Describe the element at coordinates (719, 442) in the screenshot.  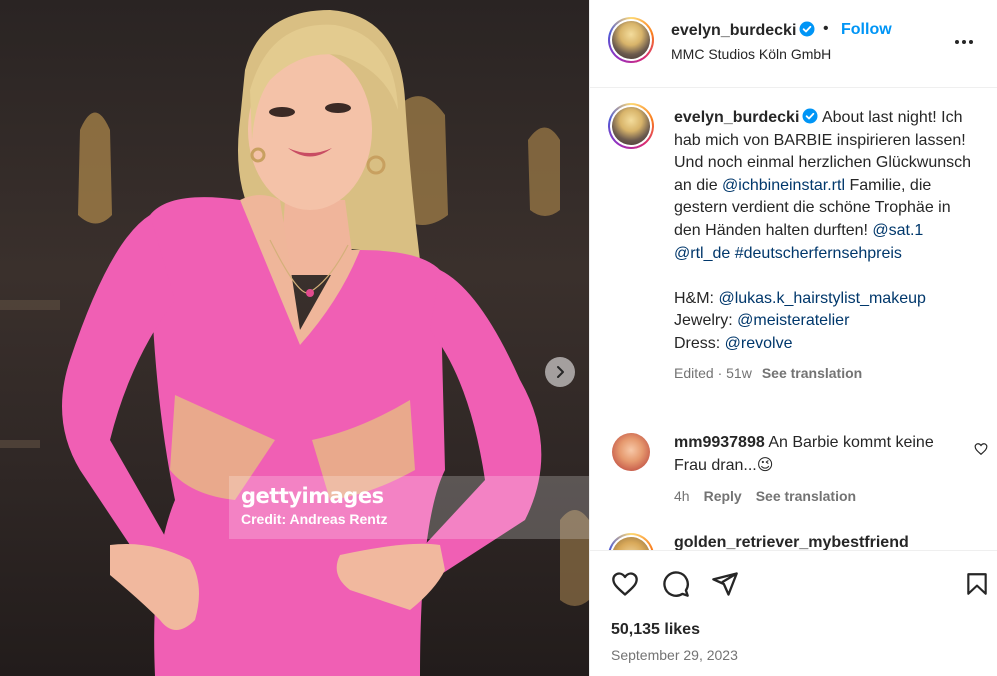
I see `comment-username: mm9937898` at that location.